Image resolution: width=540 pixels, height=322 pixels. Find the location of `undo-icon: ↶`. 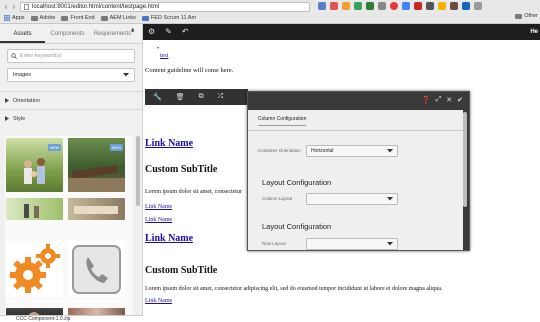

undo-icon: ↶ is located at coordinates (185, 32).